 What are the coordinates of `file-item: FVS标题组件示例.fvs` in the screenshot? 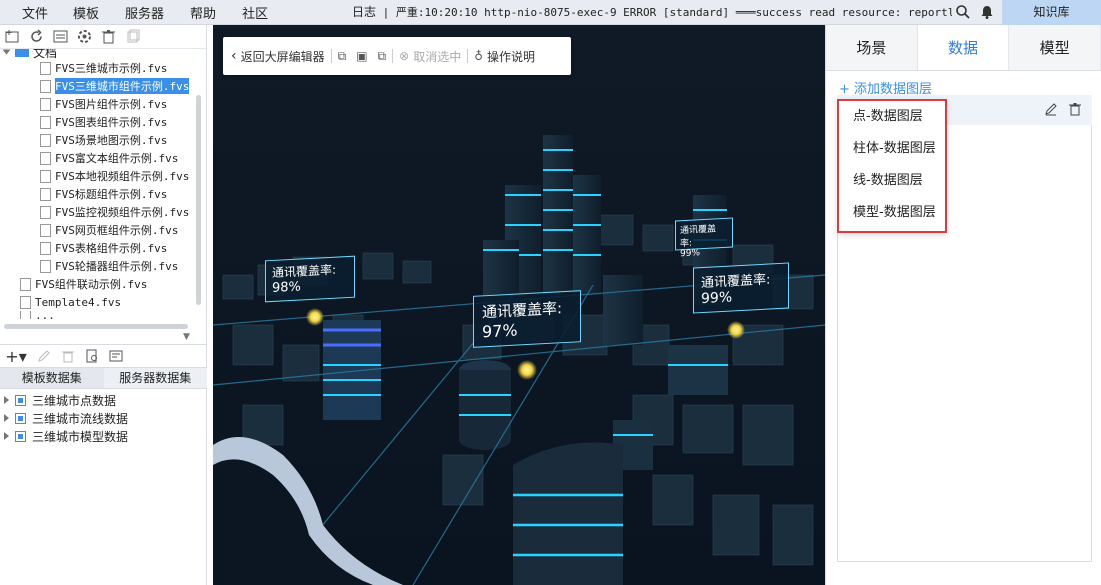 It's located at (120, 194).